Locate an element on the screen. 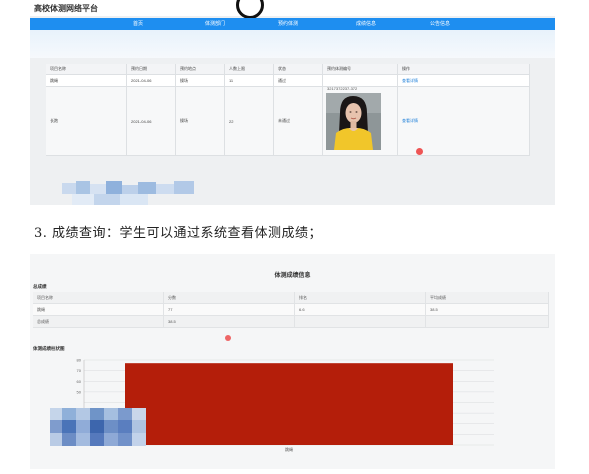  col-header: 预约日期 is located at coordinates (151, 69).